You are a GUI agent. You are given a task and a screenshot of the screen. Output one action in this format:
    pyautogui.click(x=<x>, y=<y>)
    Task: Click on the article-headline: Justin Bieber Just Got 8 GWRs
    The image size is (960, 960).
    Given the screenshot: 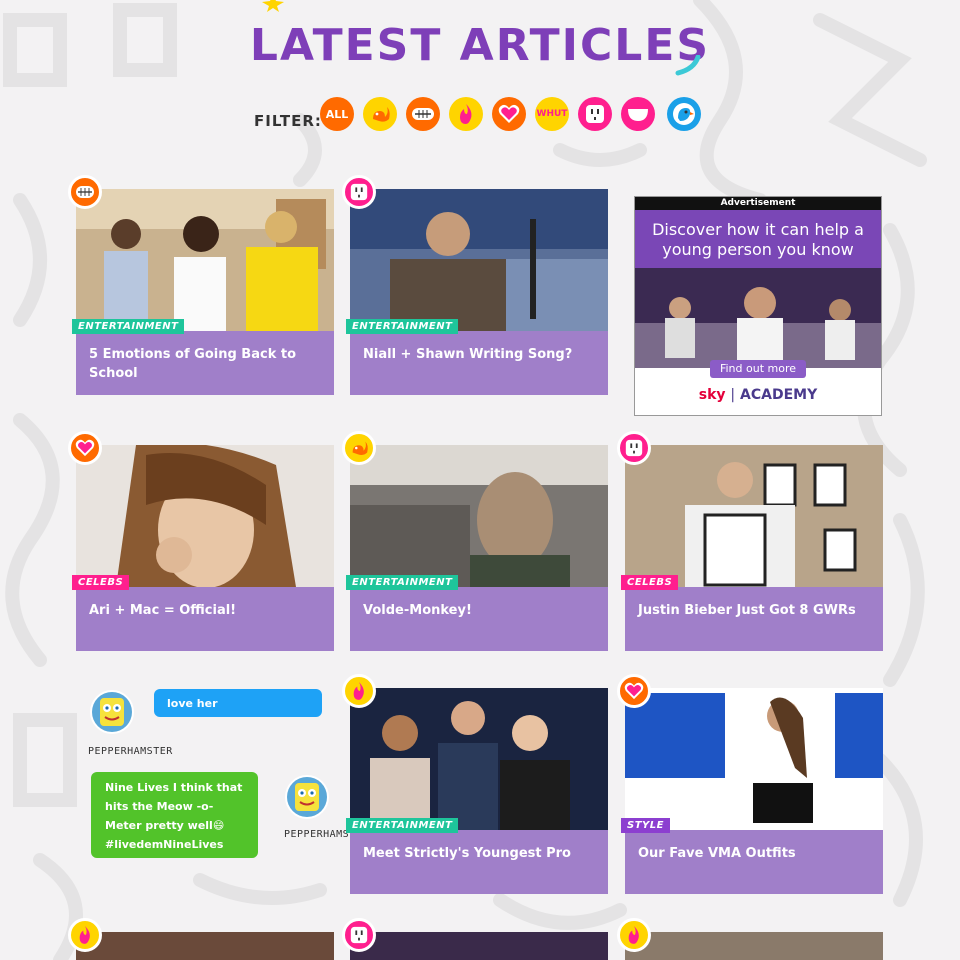 What is the action you would take?
    pyautogui.click(x=754, y=610)
    